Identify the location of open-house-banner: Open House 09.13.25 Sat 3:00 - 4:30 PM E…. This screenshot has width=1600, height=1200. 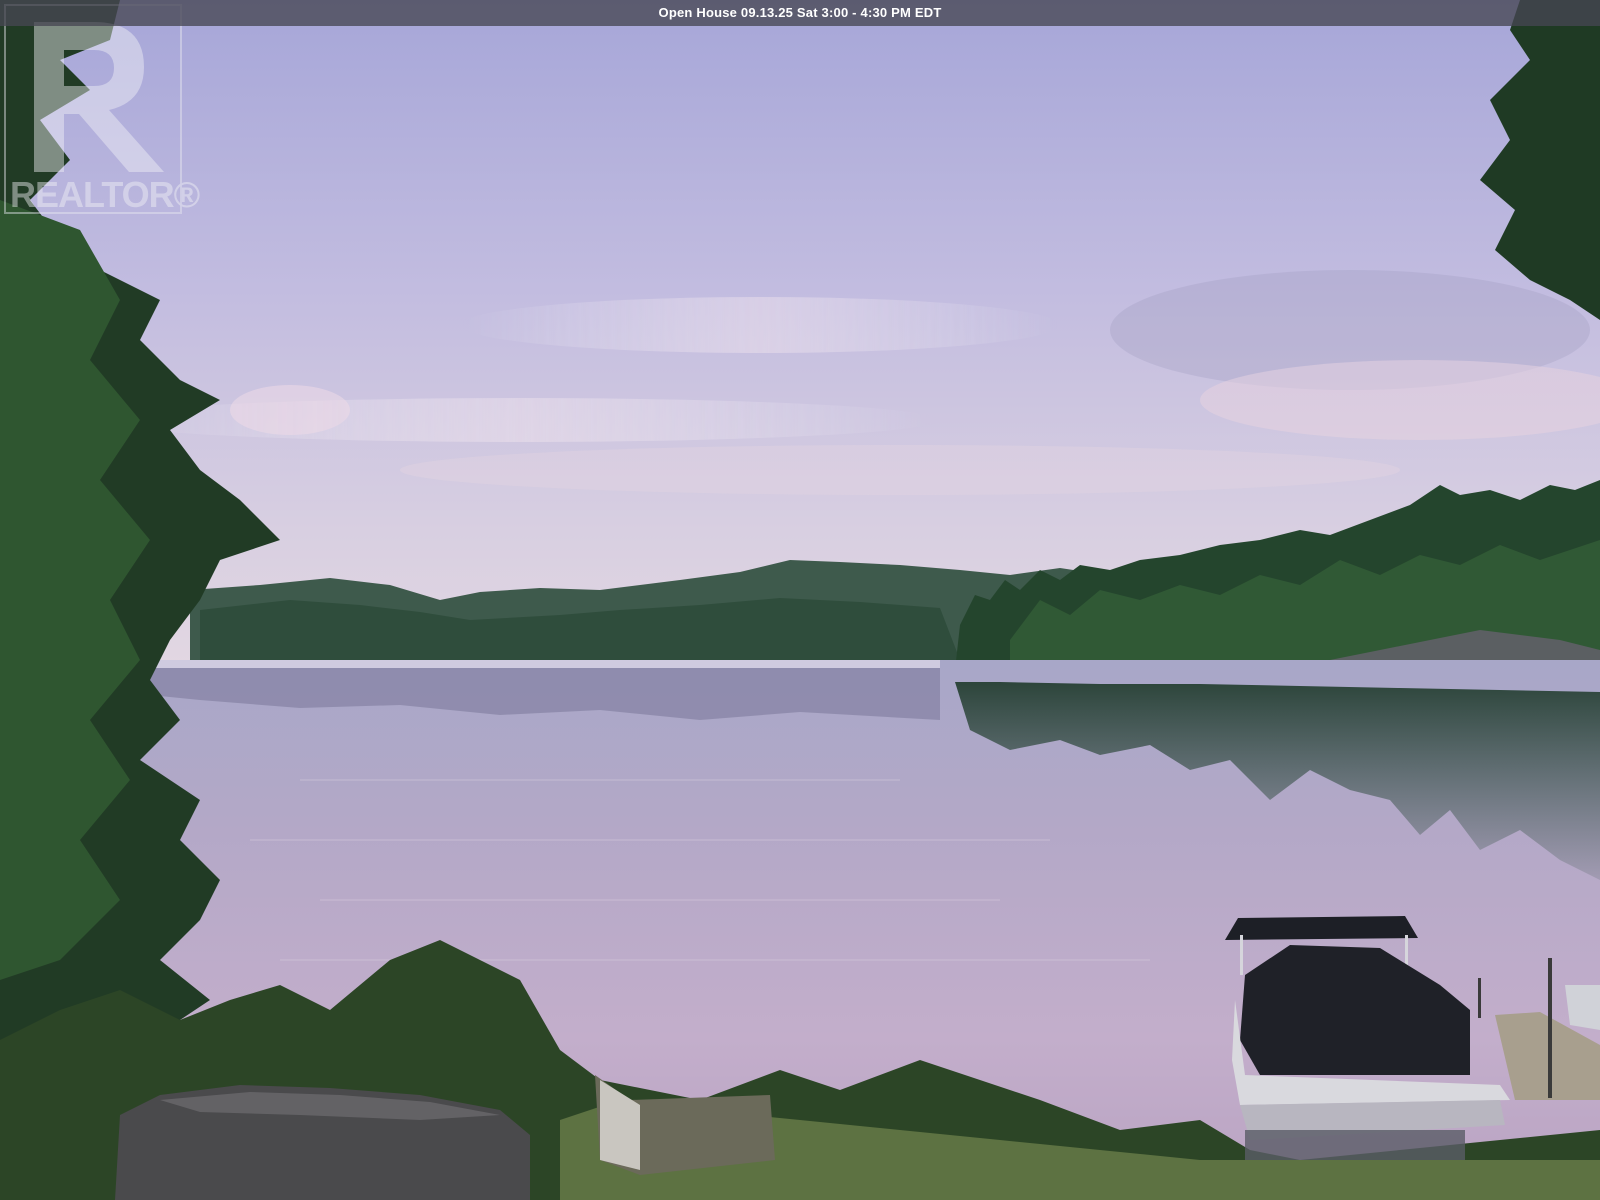
(800, 13).